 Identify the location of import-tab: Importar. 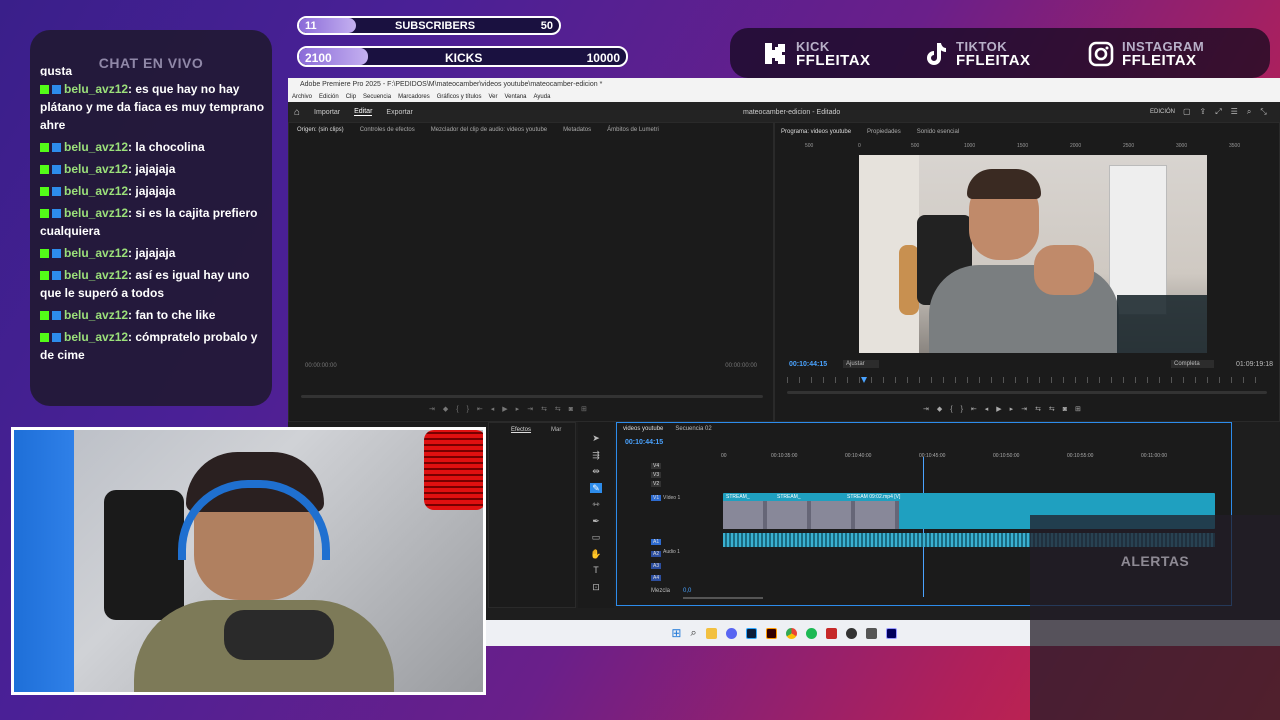
(327, 112).